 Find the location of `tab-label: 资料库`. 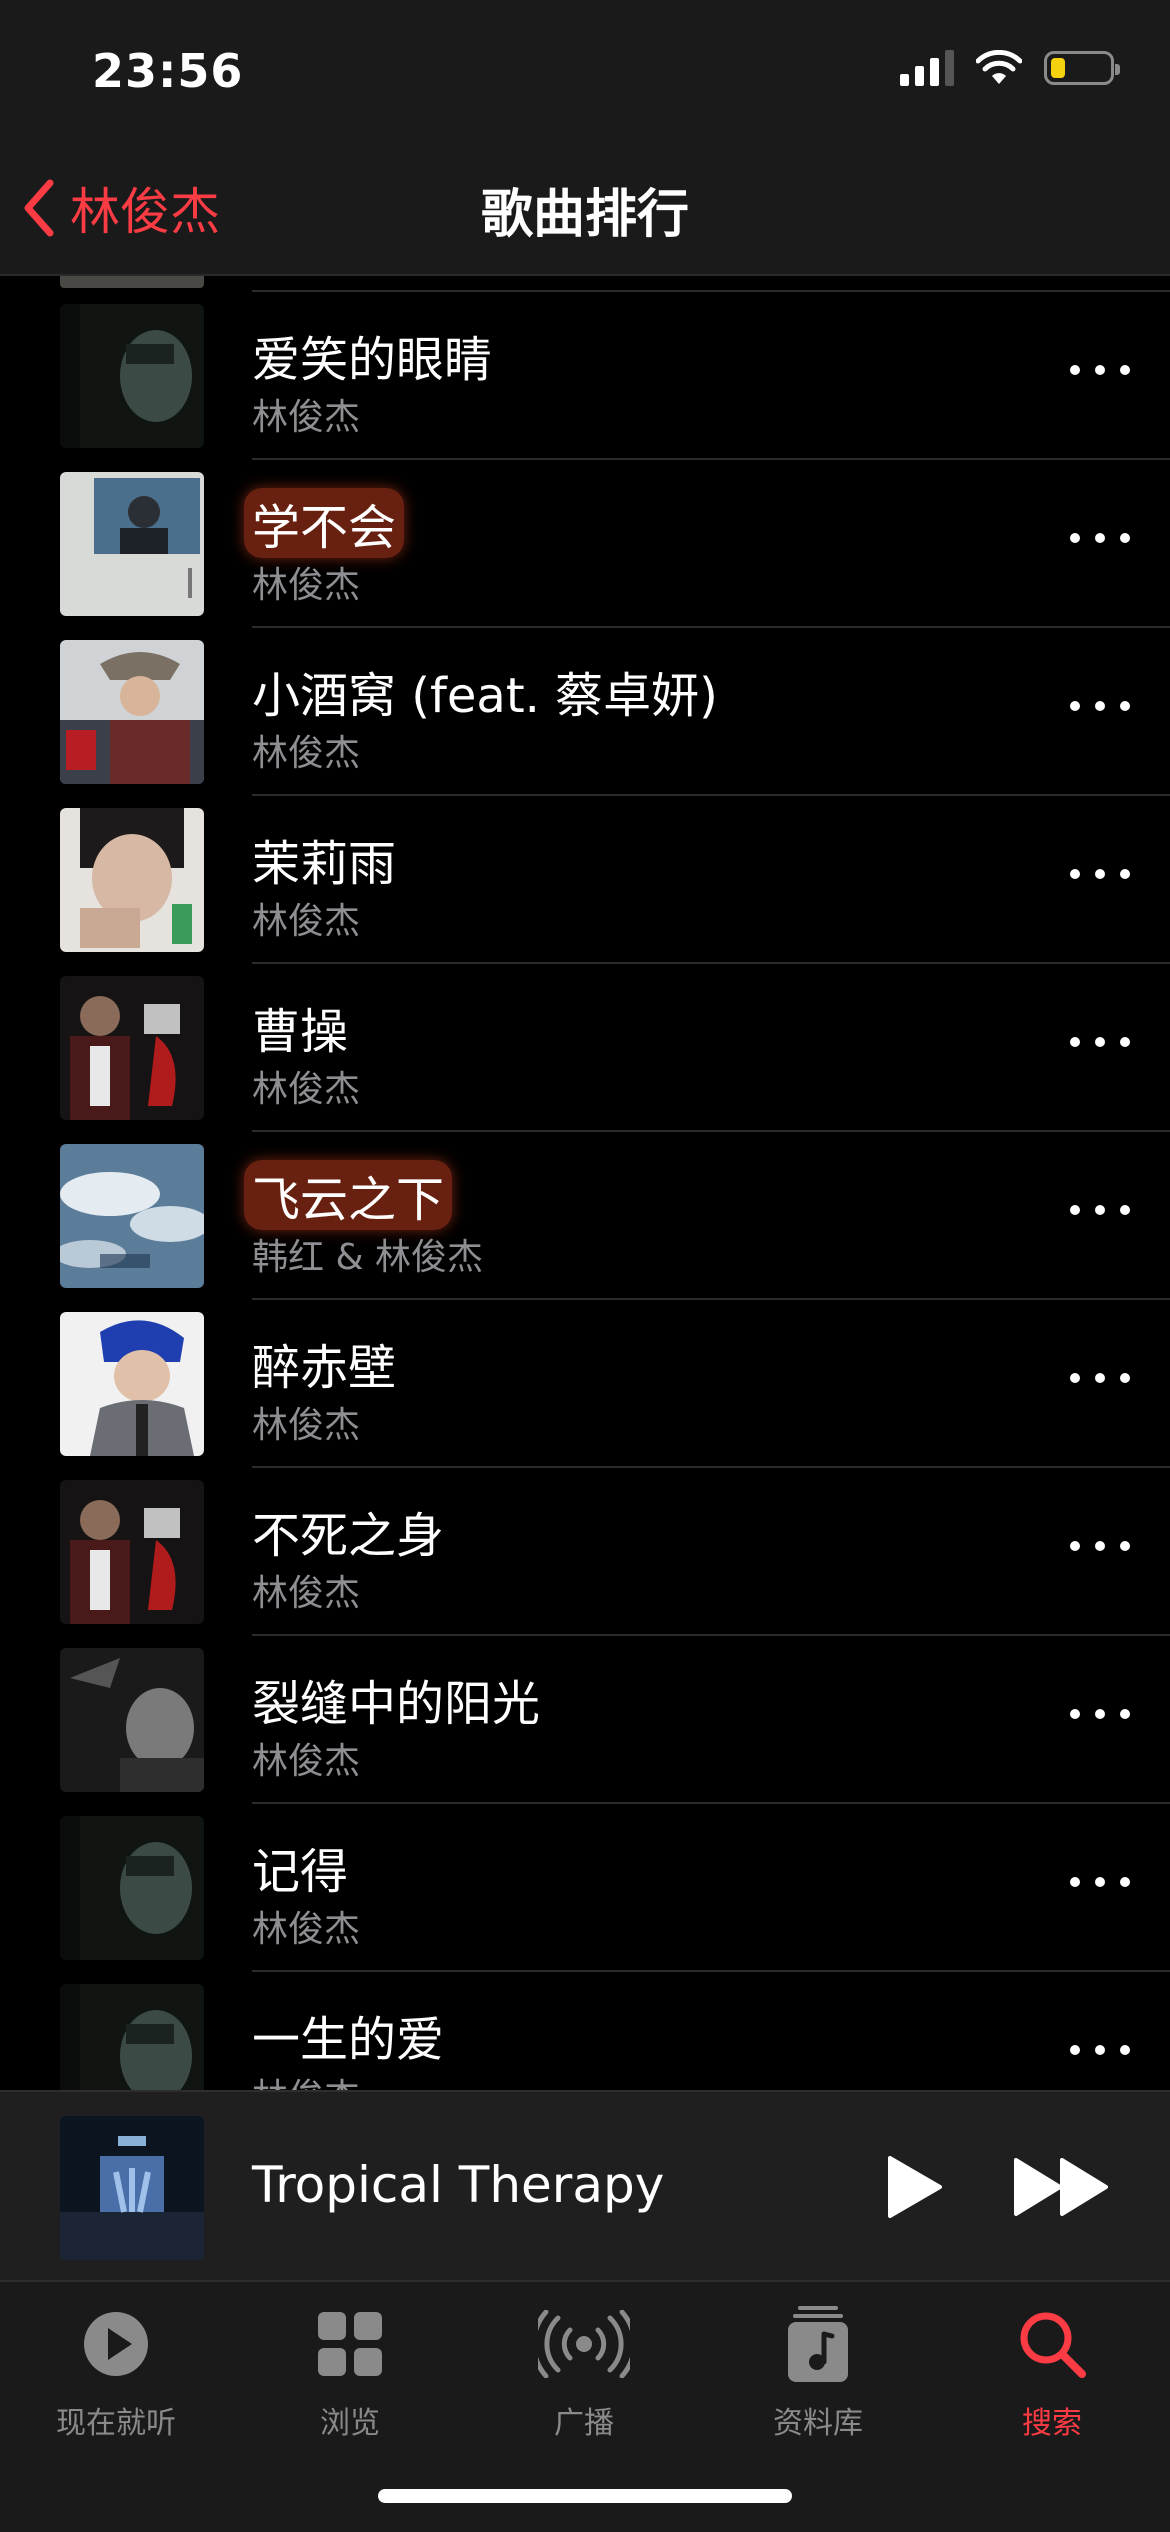

tab-label: 资料库 is located at coordinates (818, 2423).